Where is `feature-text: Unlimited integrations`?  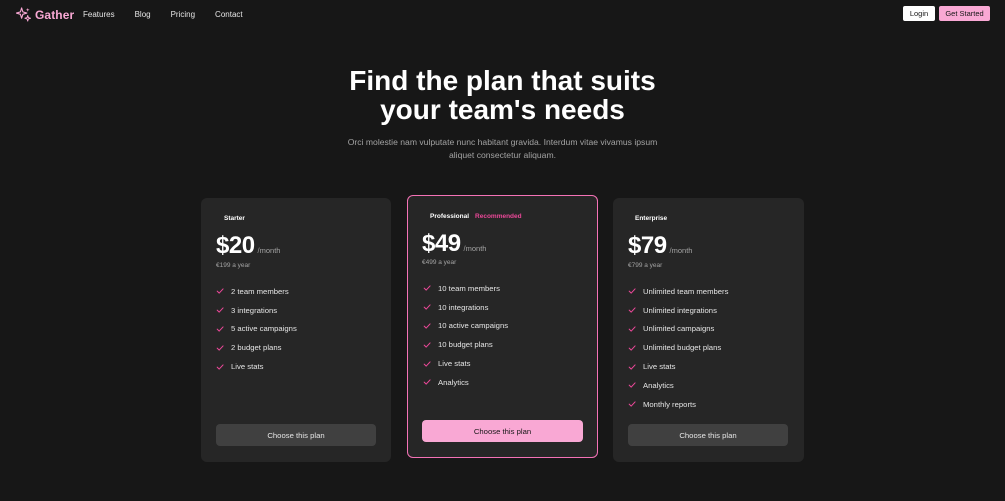 feature-text: Unlimited integrations is located at coordinates (680, 310).